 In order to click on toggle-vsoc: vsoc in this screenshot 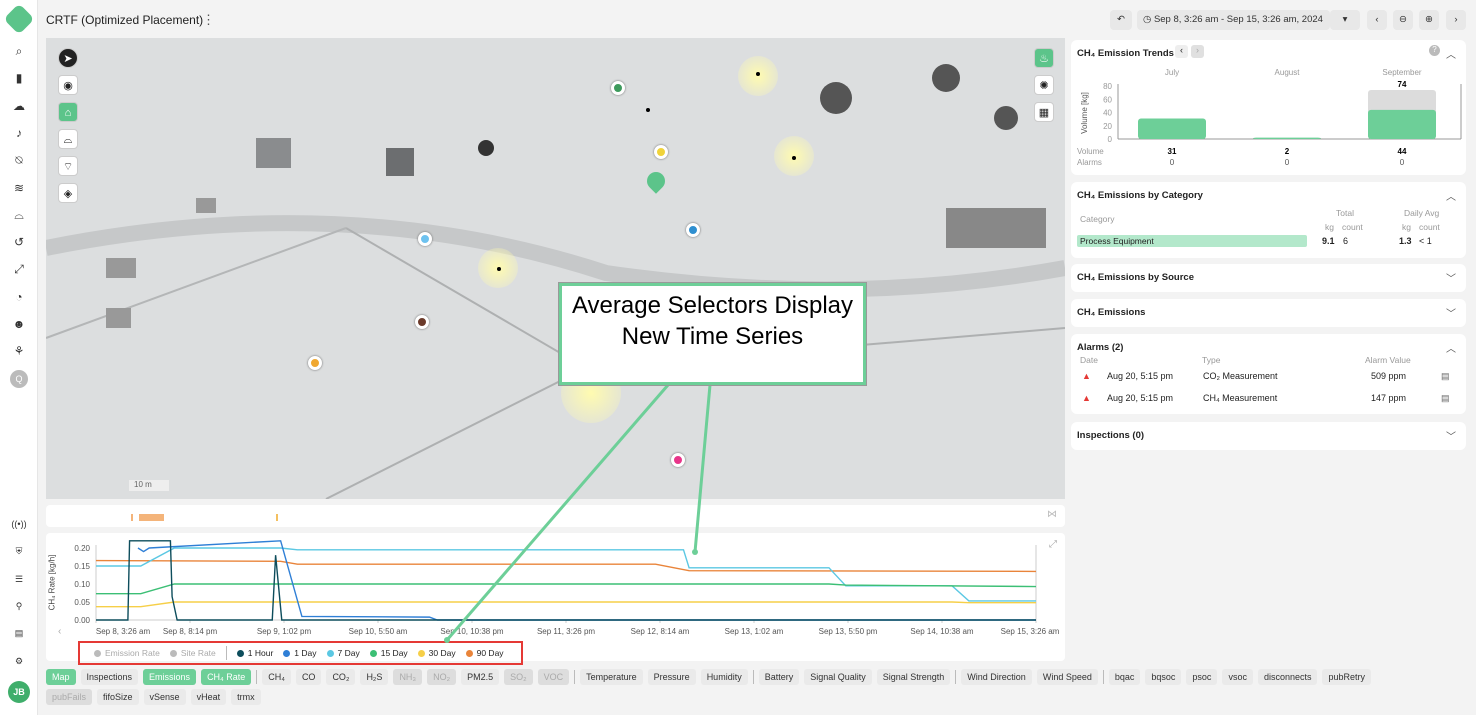, I will do `click(1237, 677)`.